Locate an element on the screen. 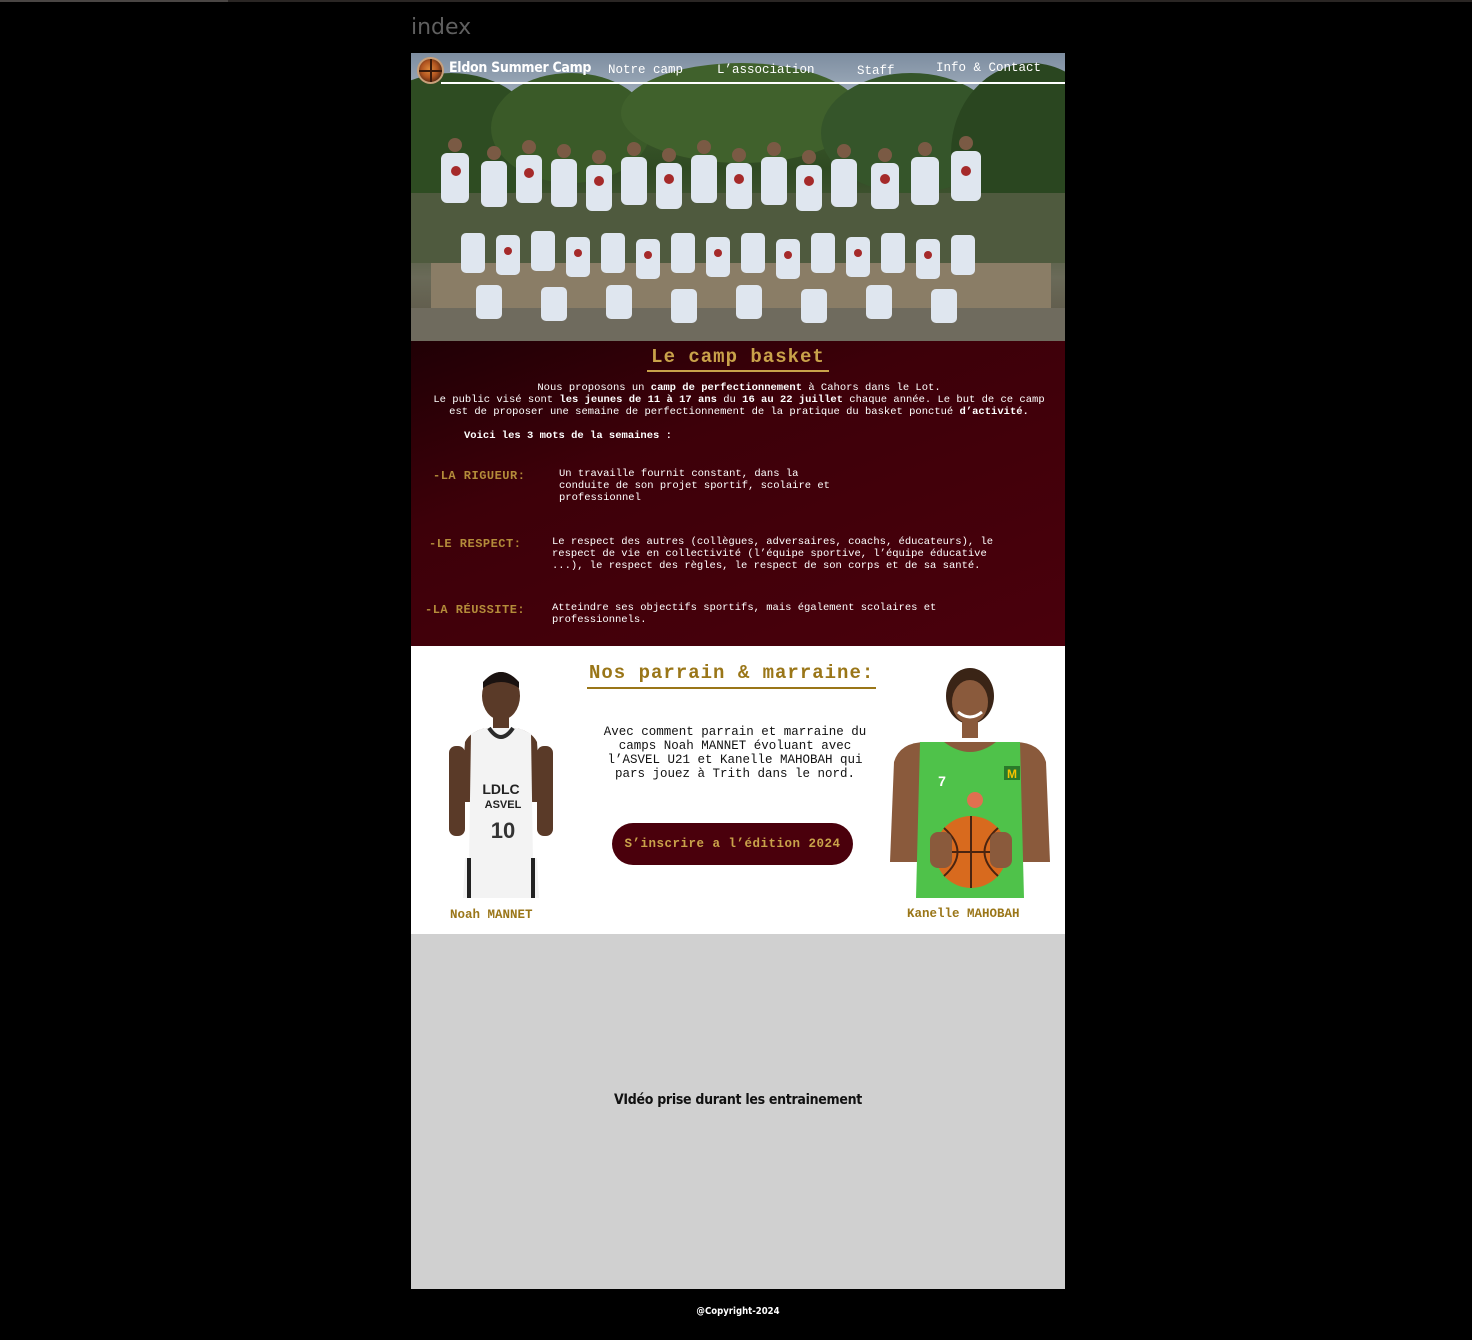 The image size is (1472, 1340). camp-title: Le camp basket is located at coordinates (738, 359).